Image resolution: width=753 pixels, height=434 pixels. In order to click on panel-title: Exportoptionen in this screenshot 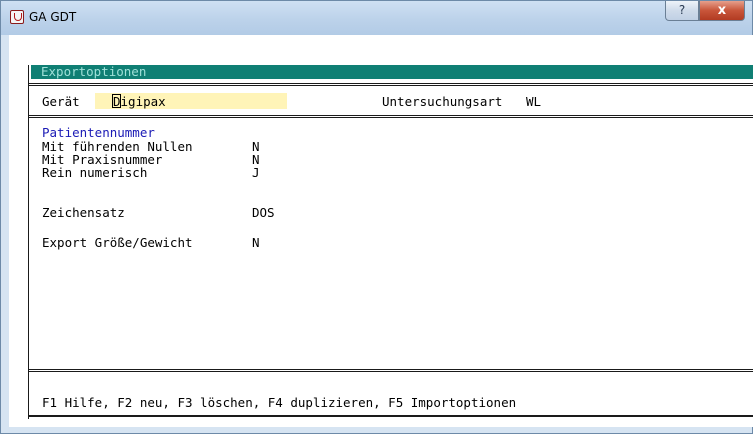, I will do `click(94, 71)`.